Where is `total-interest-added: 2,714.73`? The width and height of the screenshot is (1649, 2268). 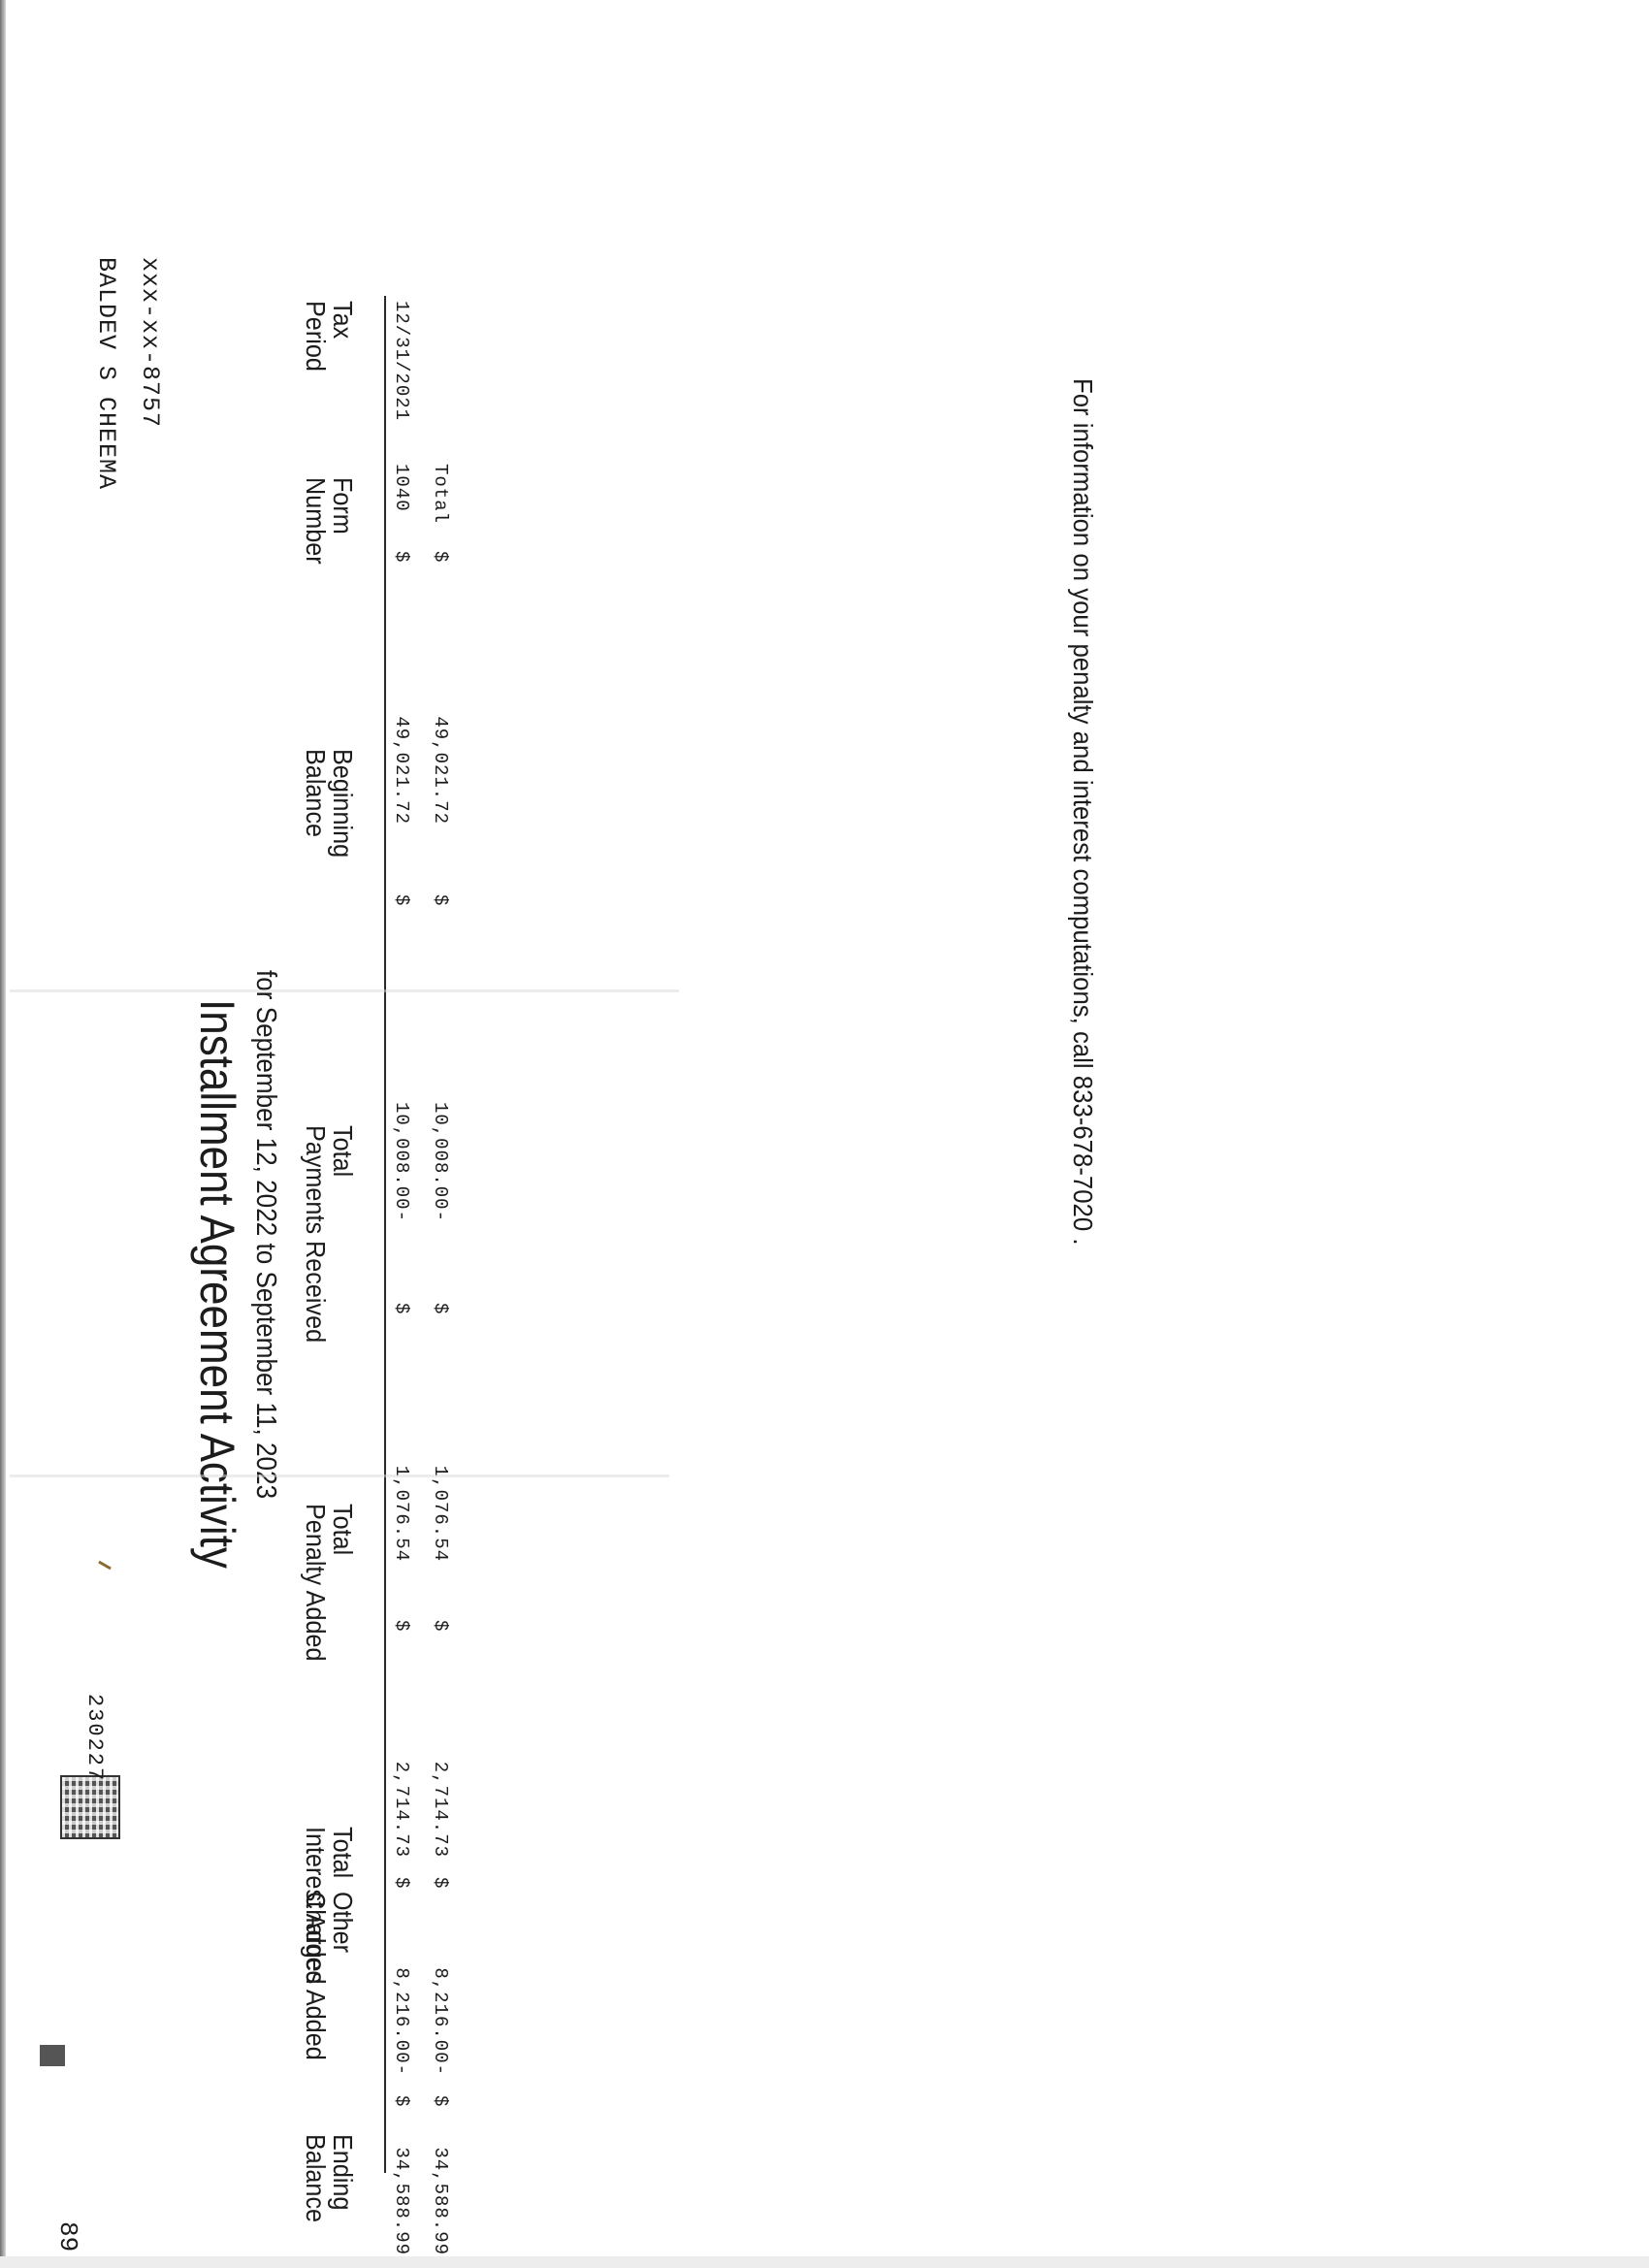
total-interest-added: 2,714.73 is located at coordinates (440, 1809).